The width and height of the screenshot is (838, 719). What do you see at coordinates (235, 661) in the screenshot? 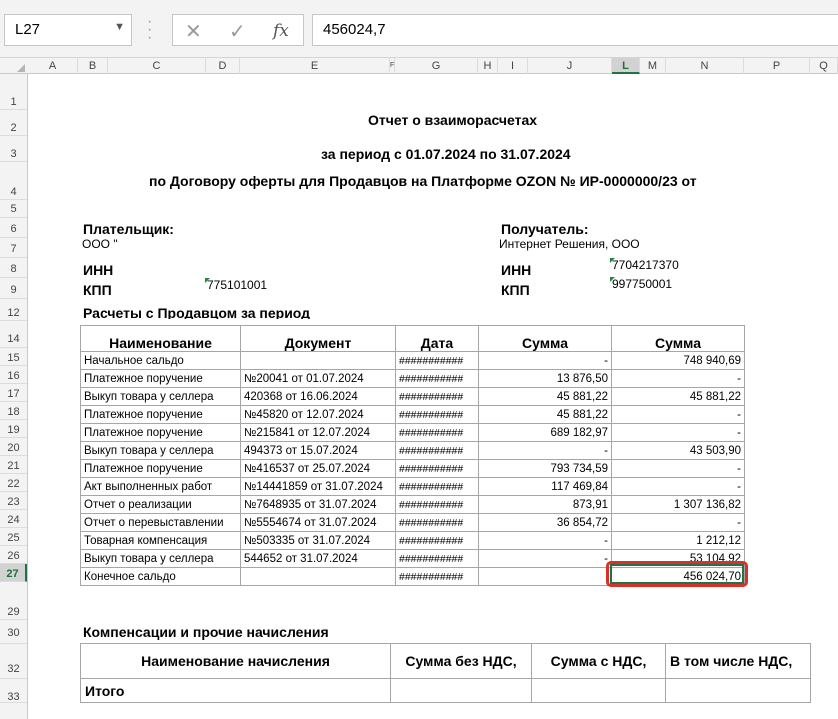
I see `header-accrual-name: Наименование начисления` at bounding box center [235, 661].